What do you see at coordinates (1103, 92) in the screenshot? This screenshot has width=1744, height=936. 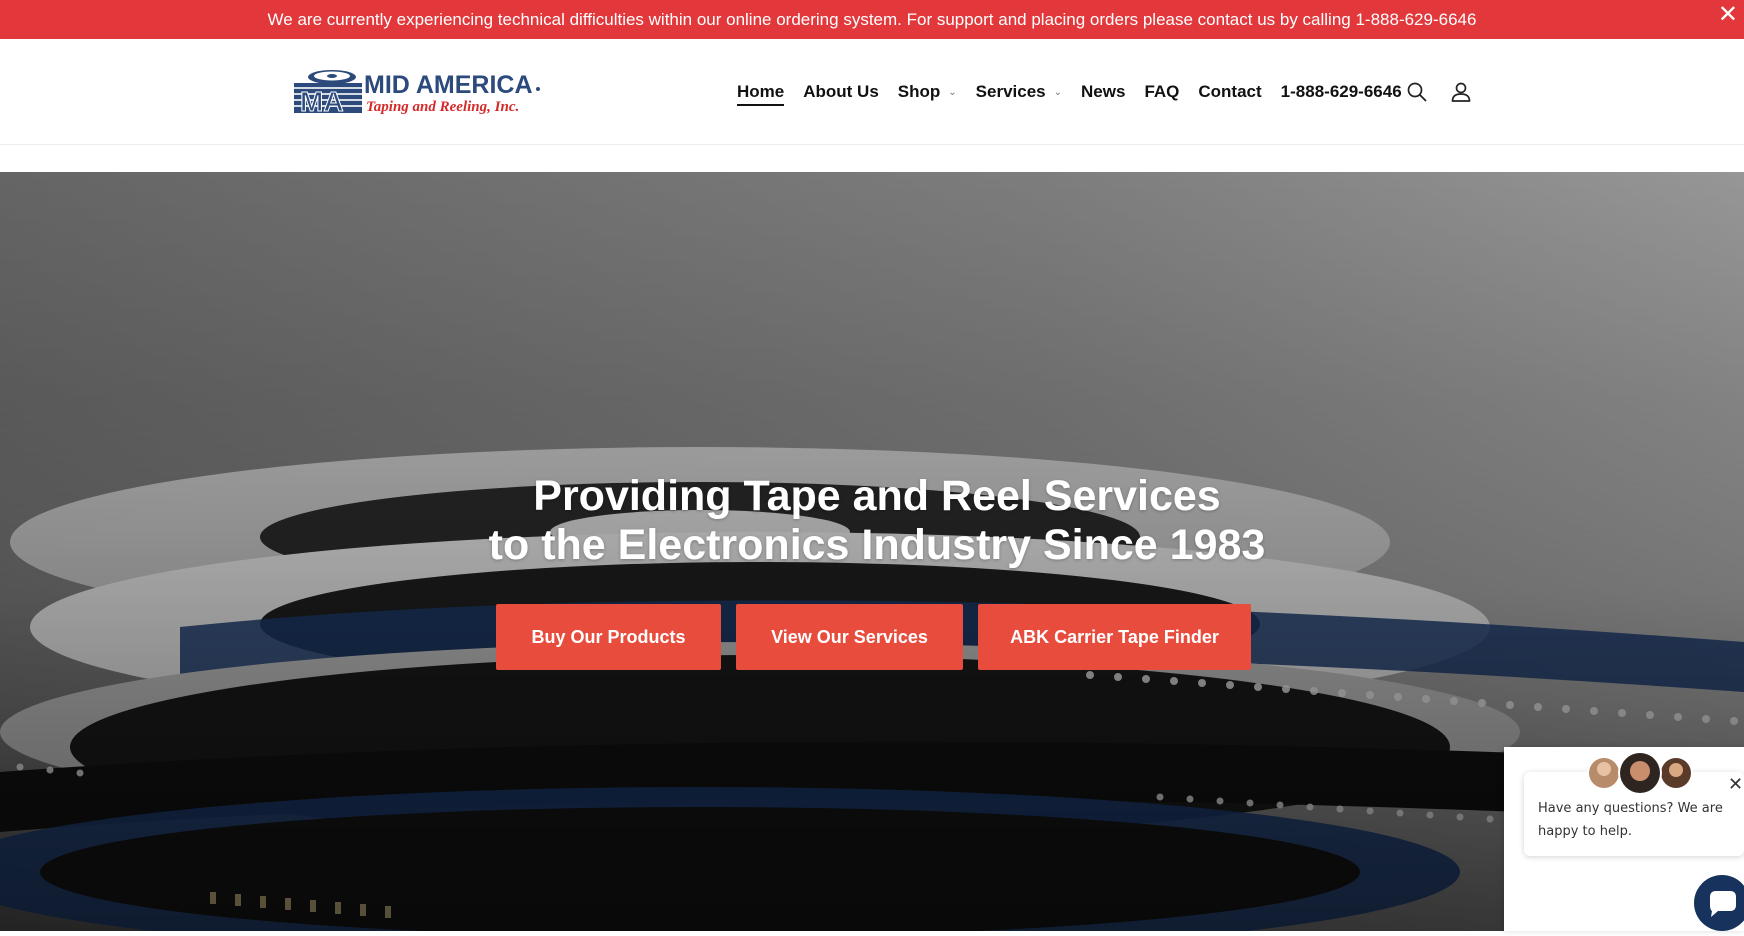 I see `nav-news: News` at bounding box center [1103, 92].